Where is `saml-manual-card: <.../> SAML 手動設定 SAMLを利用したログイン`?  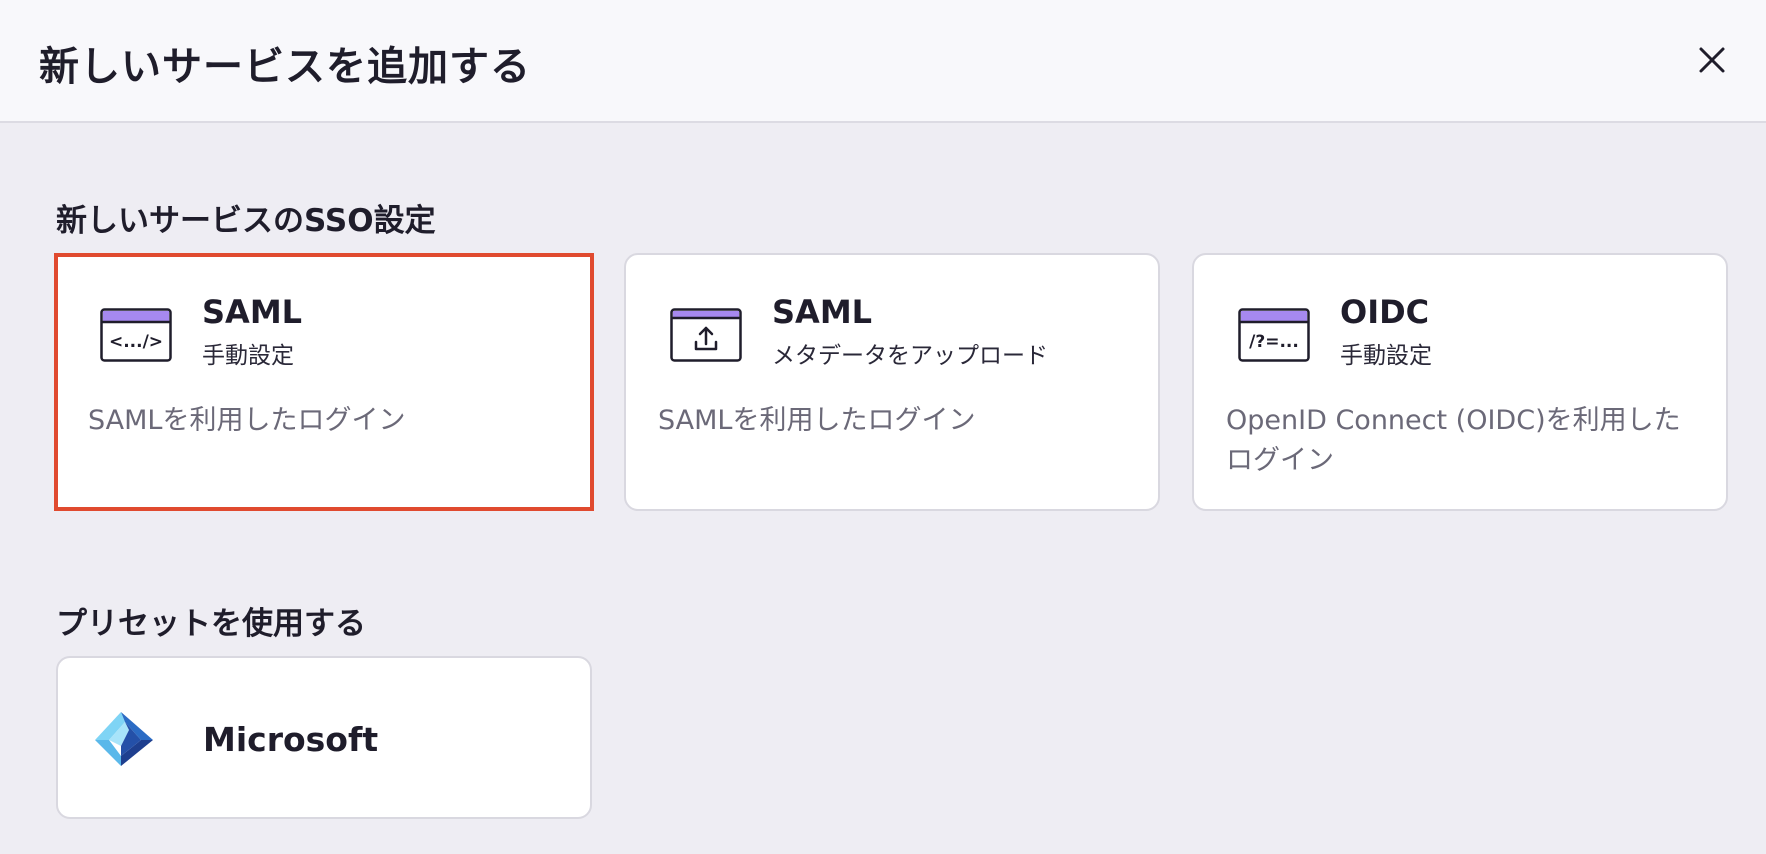 saml-manual-card: <.../> SAML 手動設定 SAMLを利用したログイン is located at coordinates (324, 382).